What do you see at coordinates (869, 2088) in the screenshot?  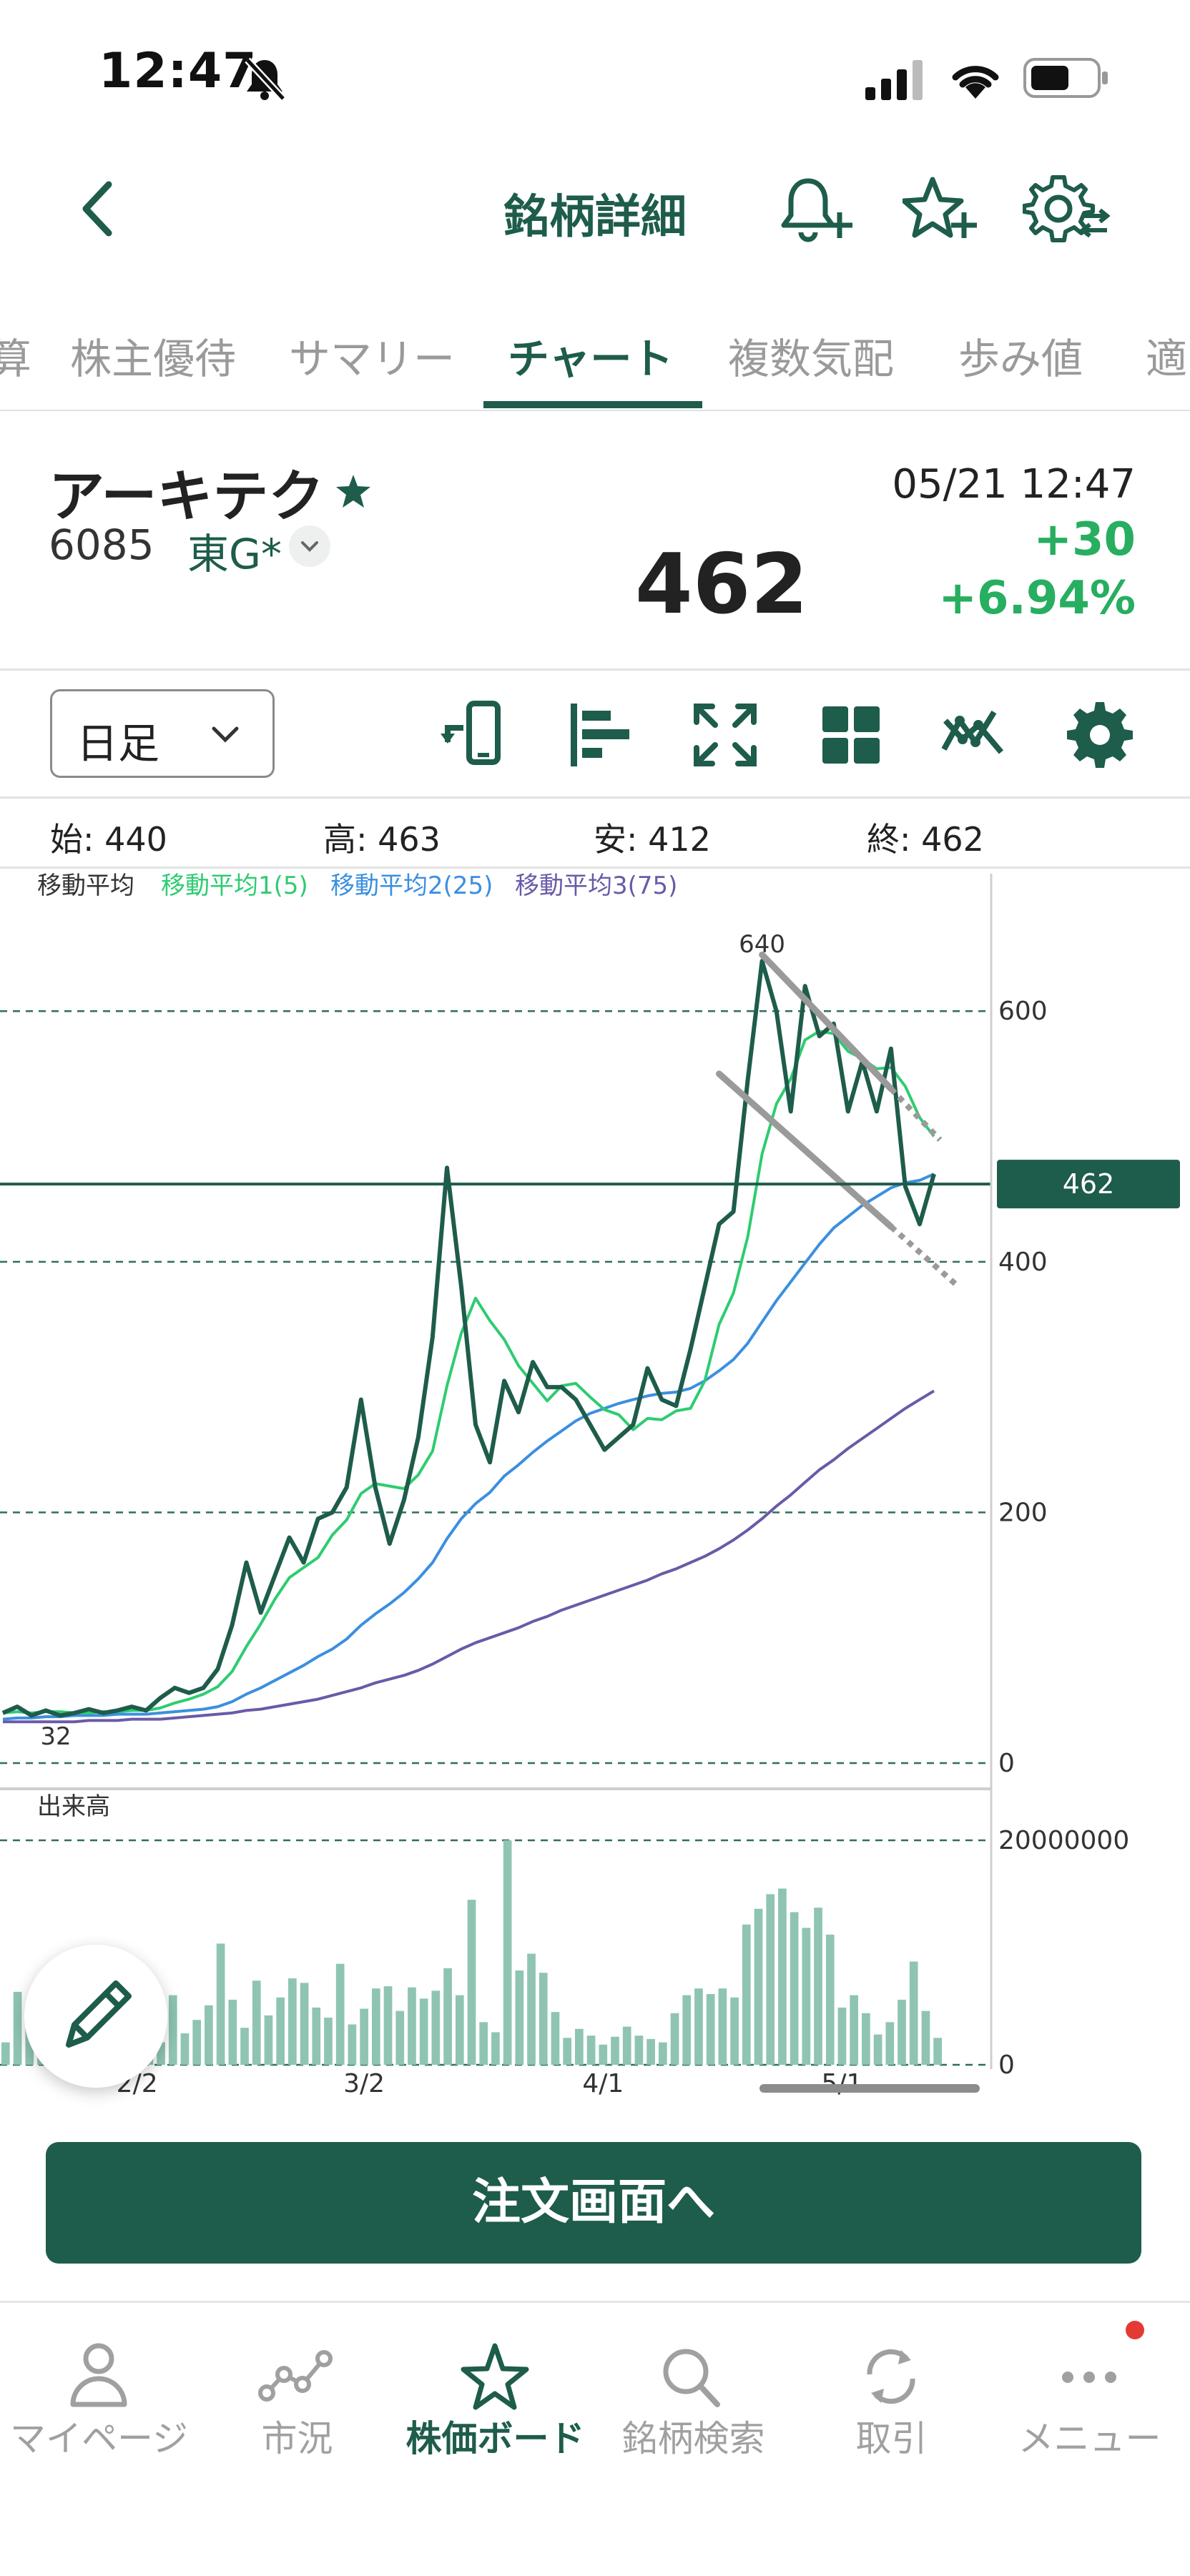 I see `chart-scrollbar` at bounding box center [869, 2088].